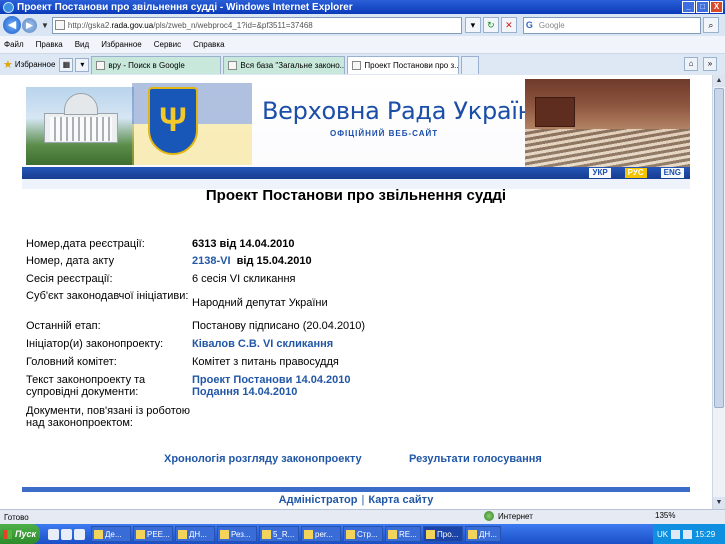 This screenshot has height=544, width=725. I want to click on text-link-submission: Подання 14.04.2010, so click(271, 392).